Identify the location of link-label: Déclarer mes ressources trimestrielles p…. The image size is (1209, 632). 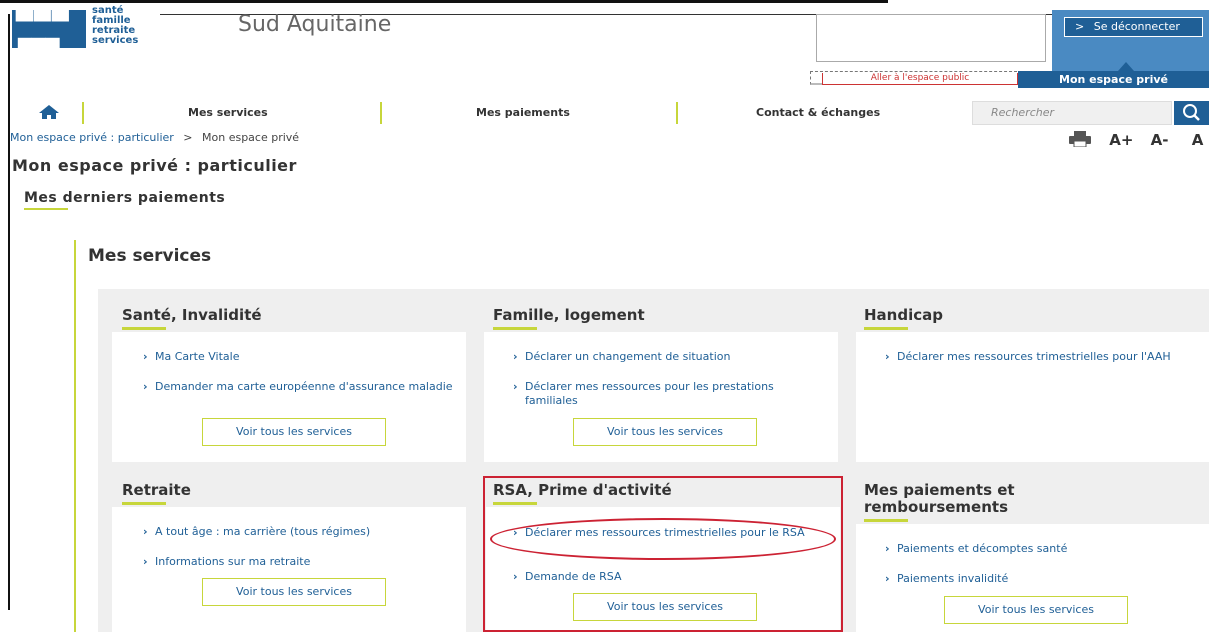
(1034, 356).